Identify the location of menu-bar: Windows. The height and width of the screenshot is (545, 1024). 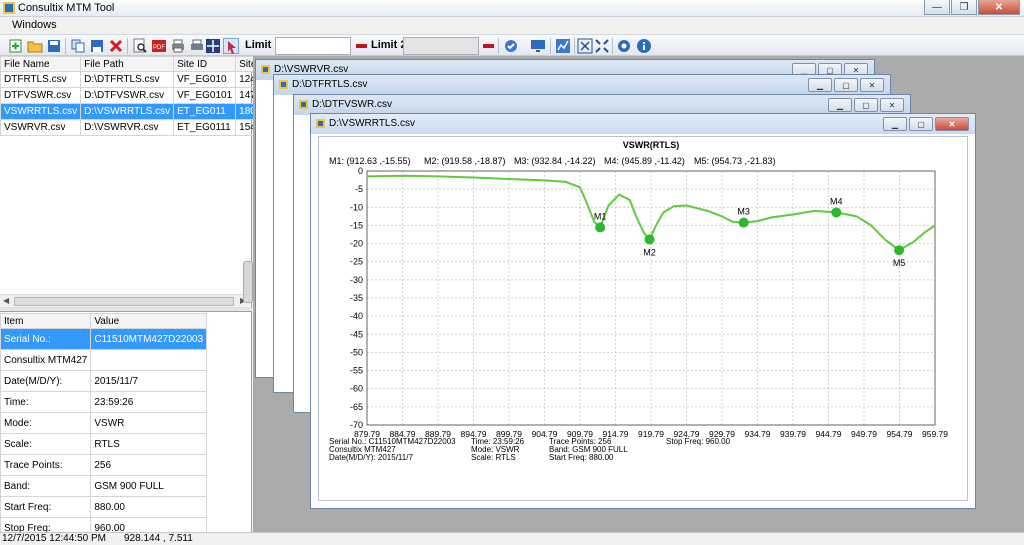
(512, 25).